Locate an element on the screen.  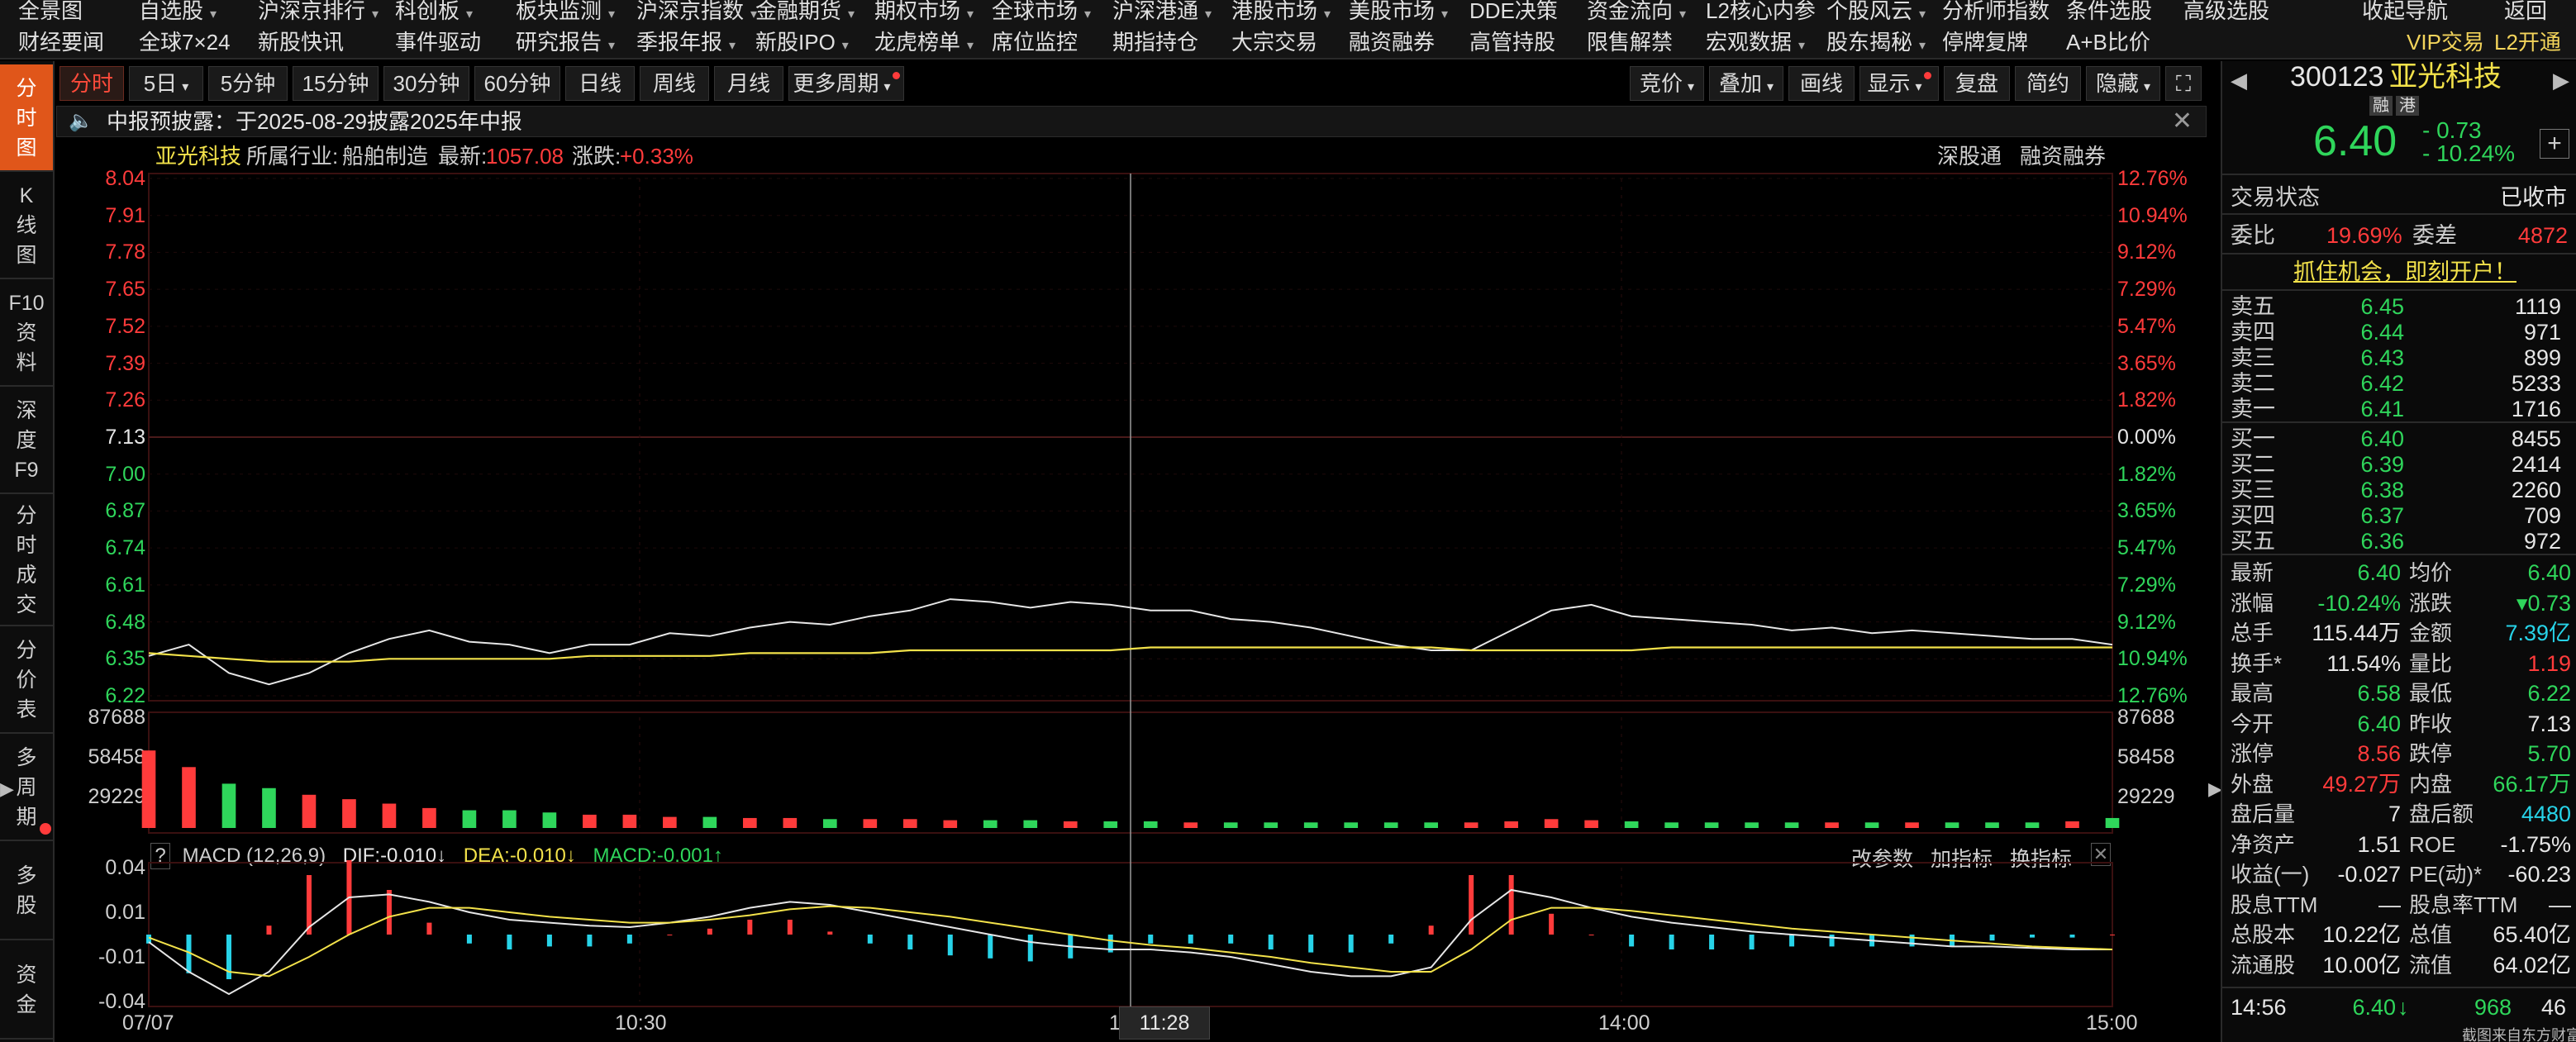
time-label-1030: 10:30 is located at coordinates (641, 1023).